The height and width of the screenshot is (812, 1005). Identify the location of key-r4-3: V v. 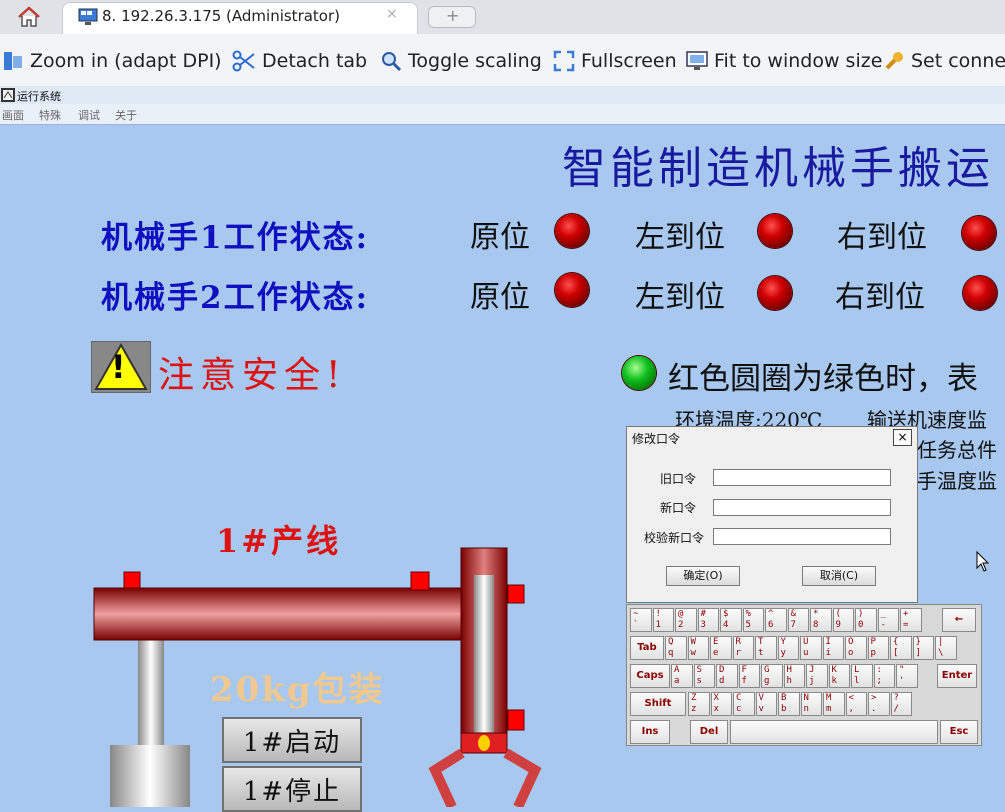
(766, 704).